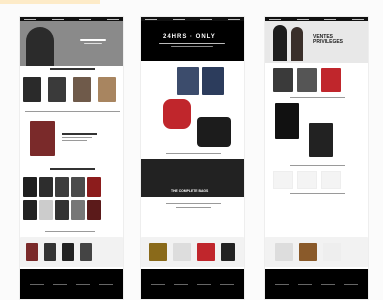 Image resolution: width=383 pixels, height=300 pixels. I want to click on hero-banner: VENTES PRIVILEGES, so click(316, 42).